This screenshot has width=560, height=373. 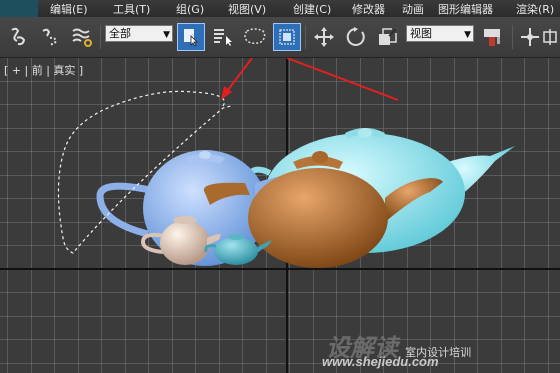 I want to click on menu-graph-editors: 图形编辑器, so click(x=465, y=9).